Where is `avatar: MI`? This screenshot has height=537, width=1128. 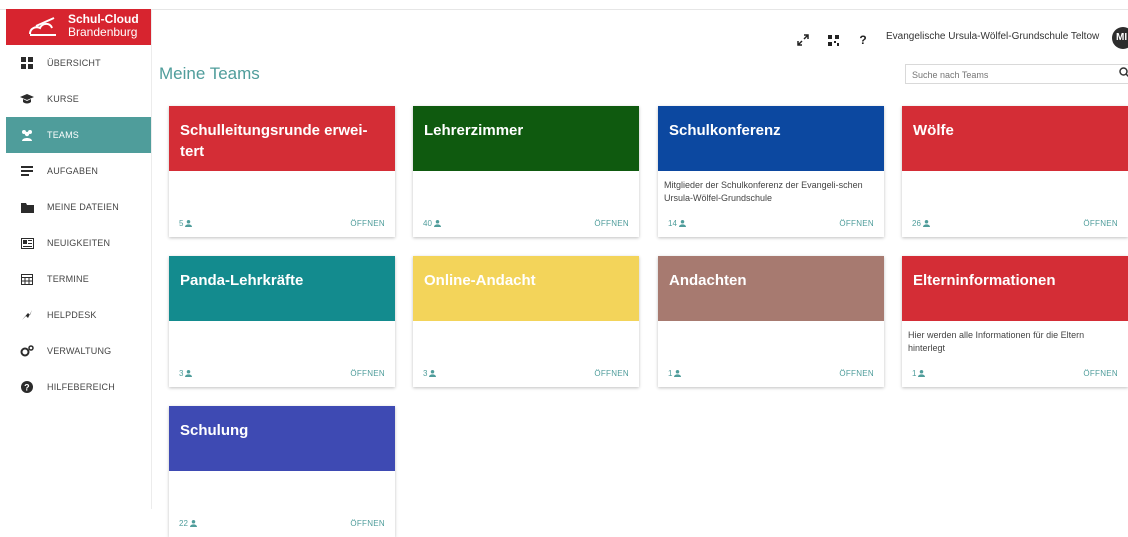 avatar: MI is located at coordinates (1120, 38).